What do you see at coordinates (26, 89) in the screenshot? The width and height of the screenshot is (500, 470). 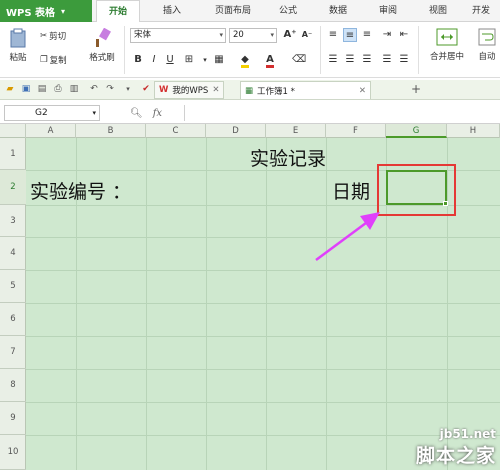 I see `save-icon: ▣` at bounding box center [26, 89].